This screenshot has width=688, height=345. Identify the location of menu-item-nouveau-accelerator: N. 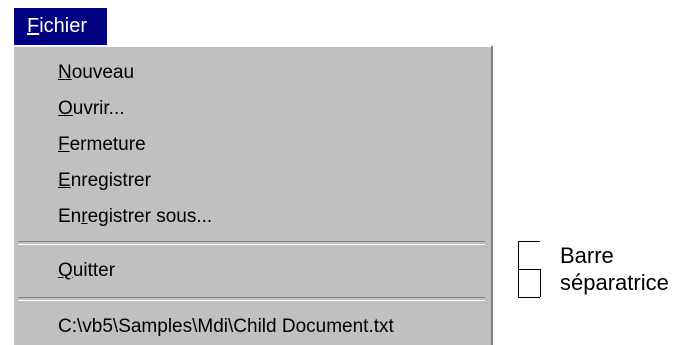
(65, 72).